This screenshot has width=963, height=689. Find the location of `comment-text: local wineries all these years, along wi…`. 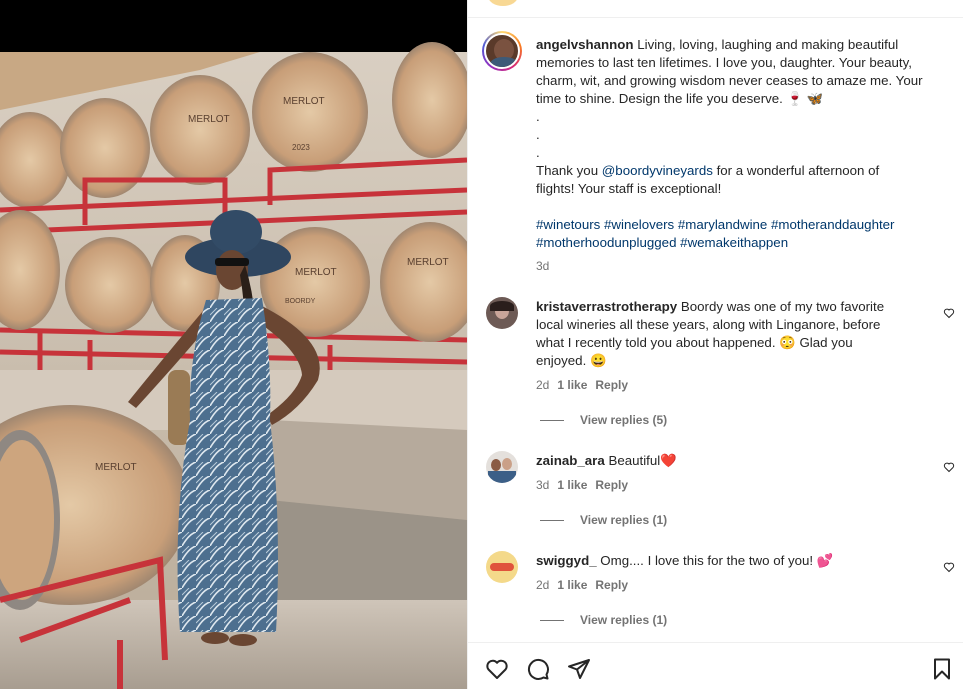

comment-text: local wineries all these years, along wi… is located at coordinates (708, 324).